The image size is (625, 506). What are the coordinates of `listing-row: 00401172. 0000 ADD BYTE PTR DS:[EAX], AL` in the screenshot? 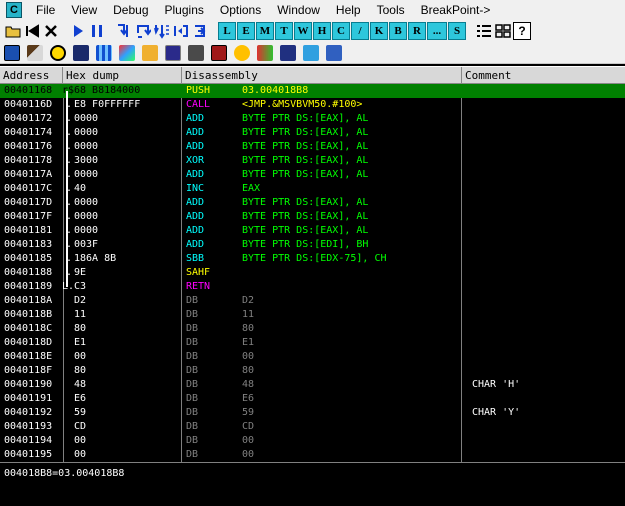 It's located at (312, 119).